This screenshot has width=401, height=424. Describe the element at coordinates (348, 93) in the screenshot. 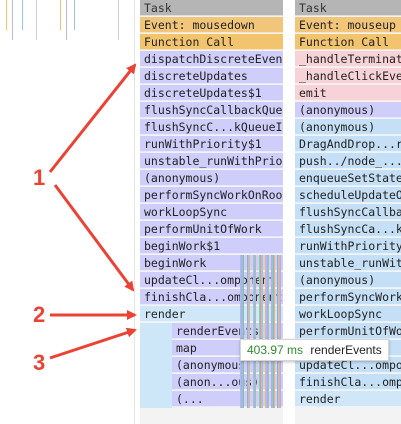

I see `flame-entry: emit` at that location.